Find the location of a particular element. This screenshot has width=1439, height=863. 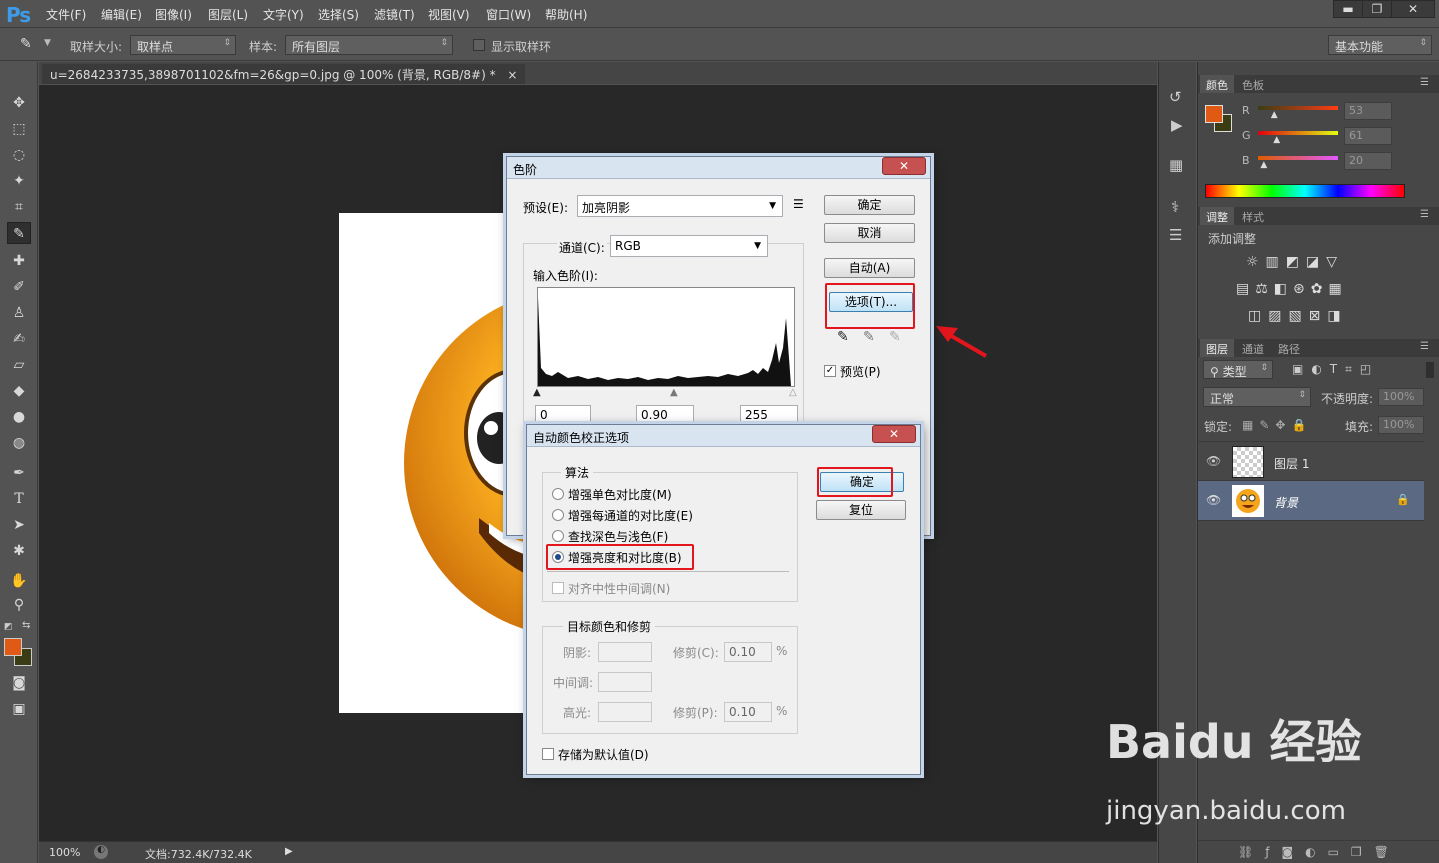

blue-slider is located at coordinates (1298, 158).